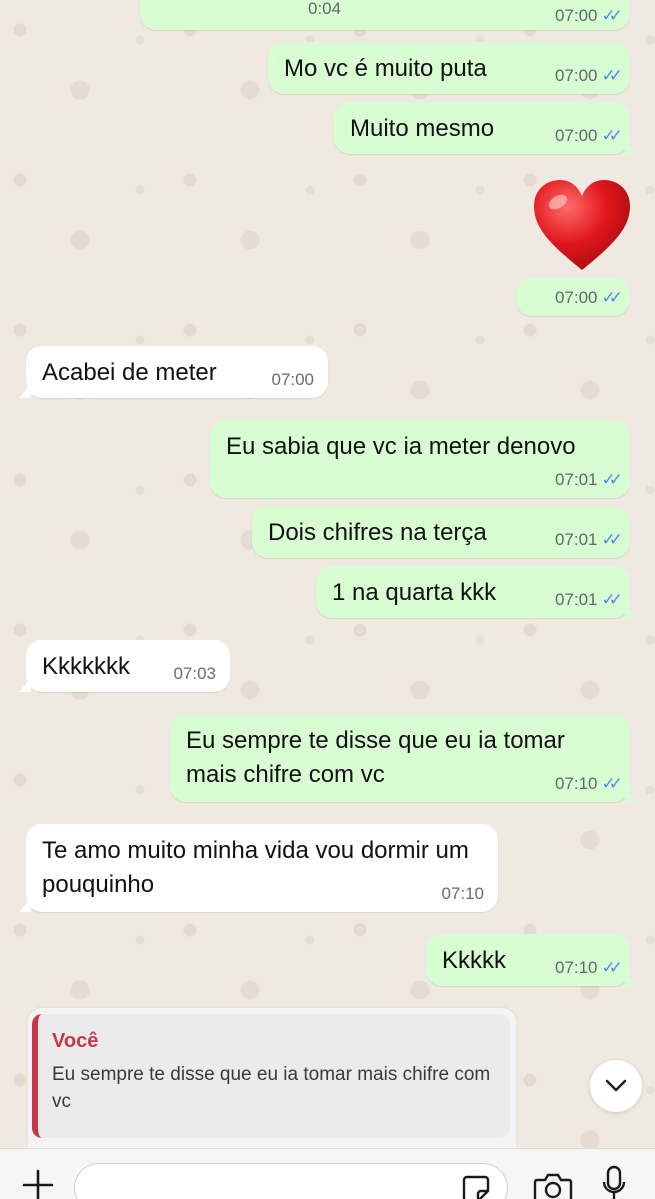  What do you see at coordinates (422, 128) in the screenshot?
I see `message-text: Muito mesmo` at bounding box center [422, 128].